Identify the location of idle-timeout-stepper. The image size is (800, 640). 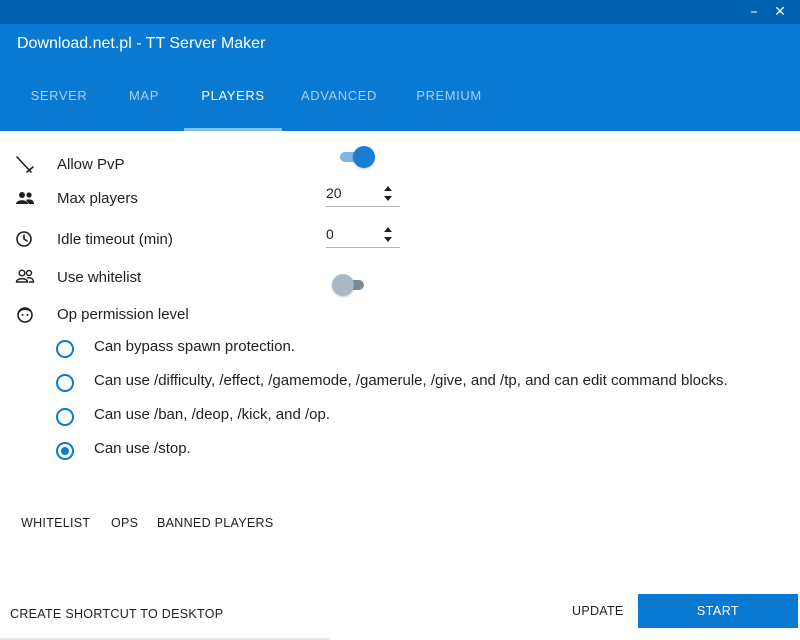
(388, 235).